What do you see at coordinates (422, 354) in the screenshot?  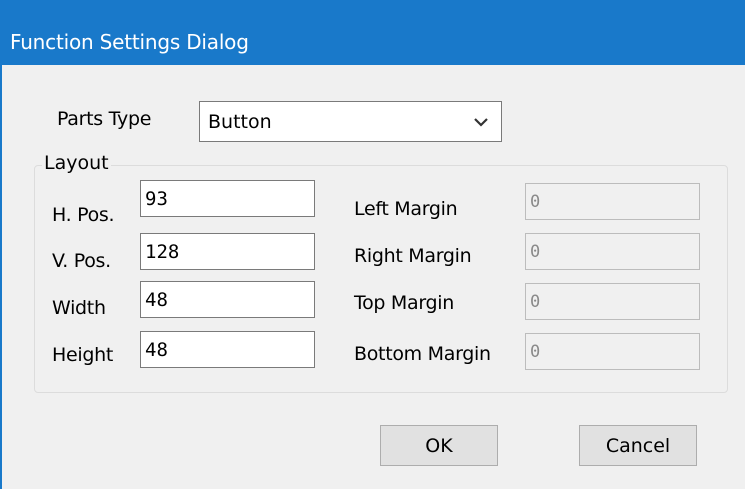 I see `bottom-margin-label: Bottom Margin` at bounding box center [422, 354].